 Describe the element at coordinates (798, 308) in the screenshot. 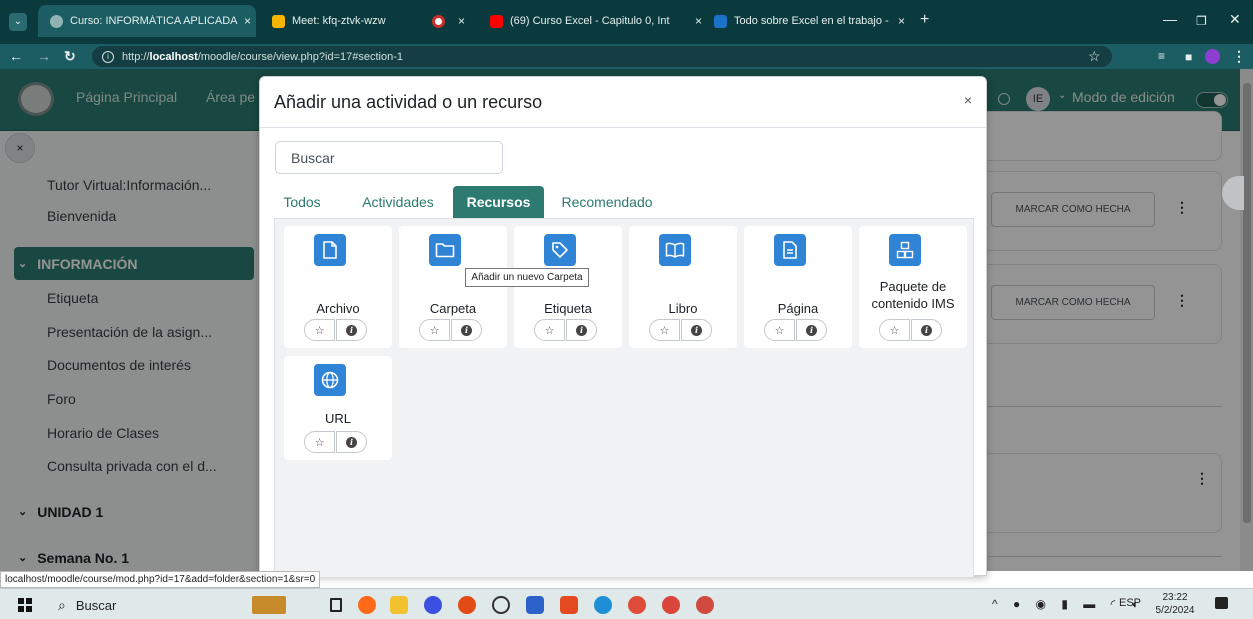

I see `module-name: Página` at that location.